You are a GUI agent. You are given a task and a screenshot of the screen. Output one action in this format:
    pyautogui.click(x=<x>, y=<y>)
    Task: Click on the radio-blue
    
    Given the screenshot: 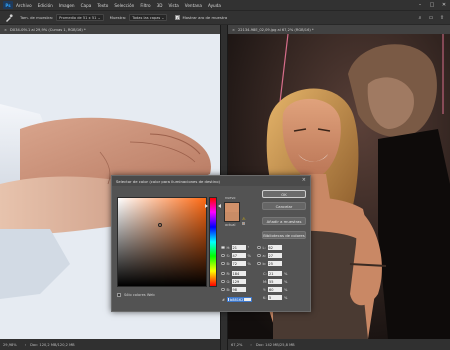 What is the action you would take?
    pyautogui.click(x=223, y=289)
    